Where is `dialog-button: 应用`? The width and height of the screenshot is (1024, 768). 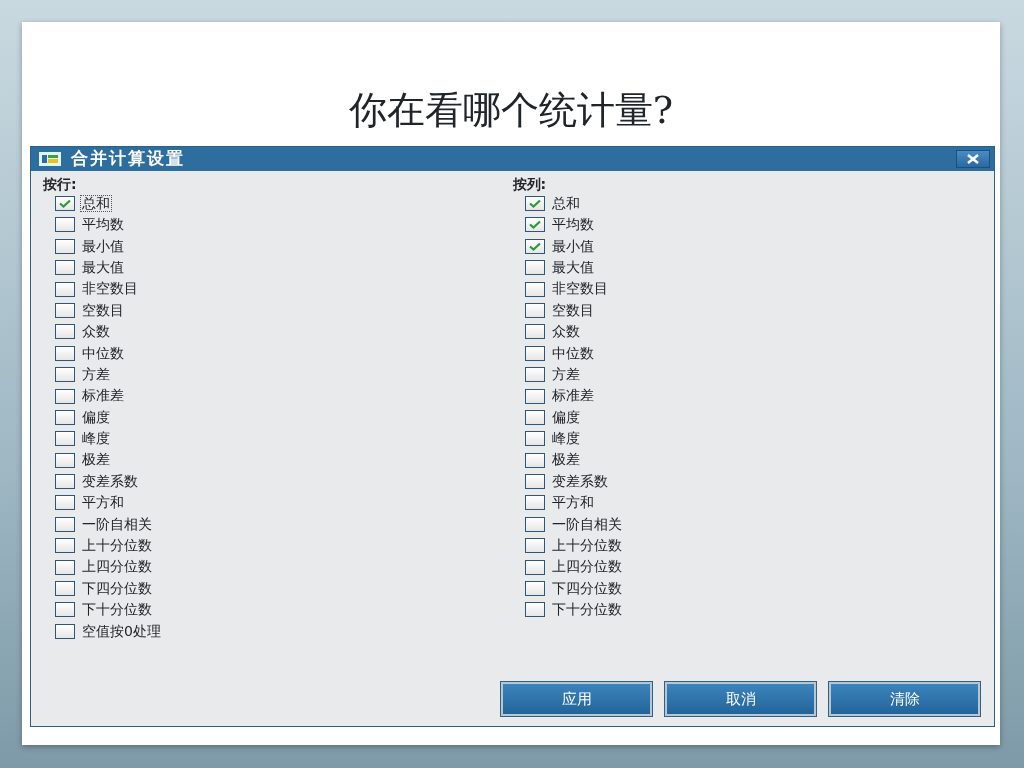
dialog-button: 应用 is located at coordinates (576, 699).